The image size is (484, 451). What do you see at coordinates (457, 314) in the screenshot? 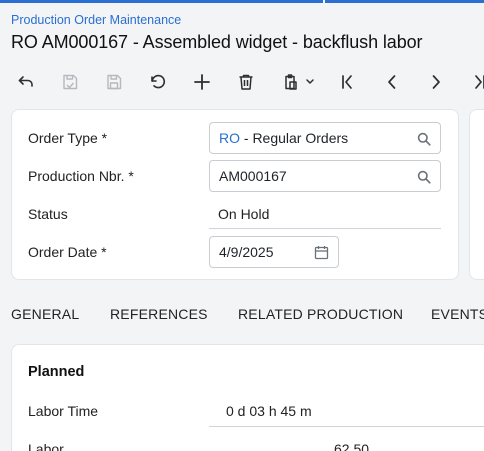
I see `tab-events: EVENTS` at bounding box center [457, 314].